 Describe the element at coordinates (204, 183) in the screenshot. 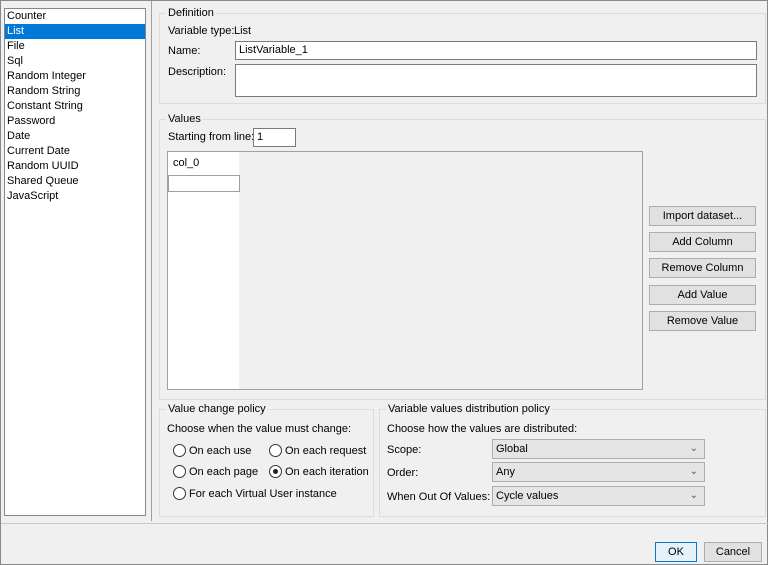

I see `table-cell` at that location.